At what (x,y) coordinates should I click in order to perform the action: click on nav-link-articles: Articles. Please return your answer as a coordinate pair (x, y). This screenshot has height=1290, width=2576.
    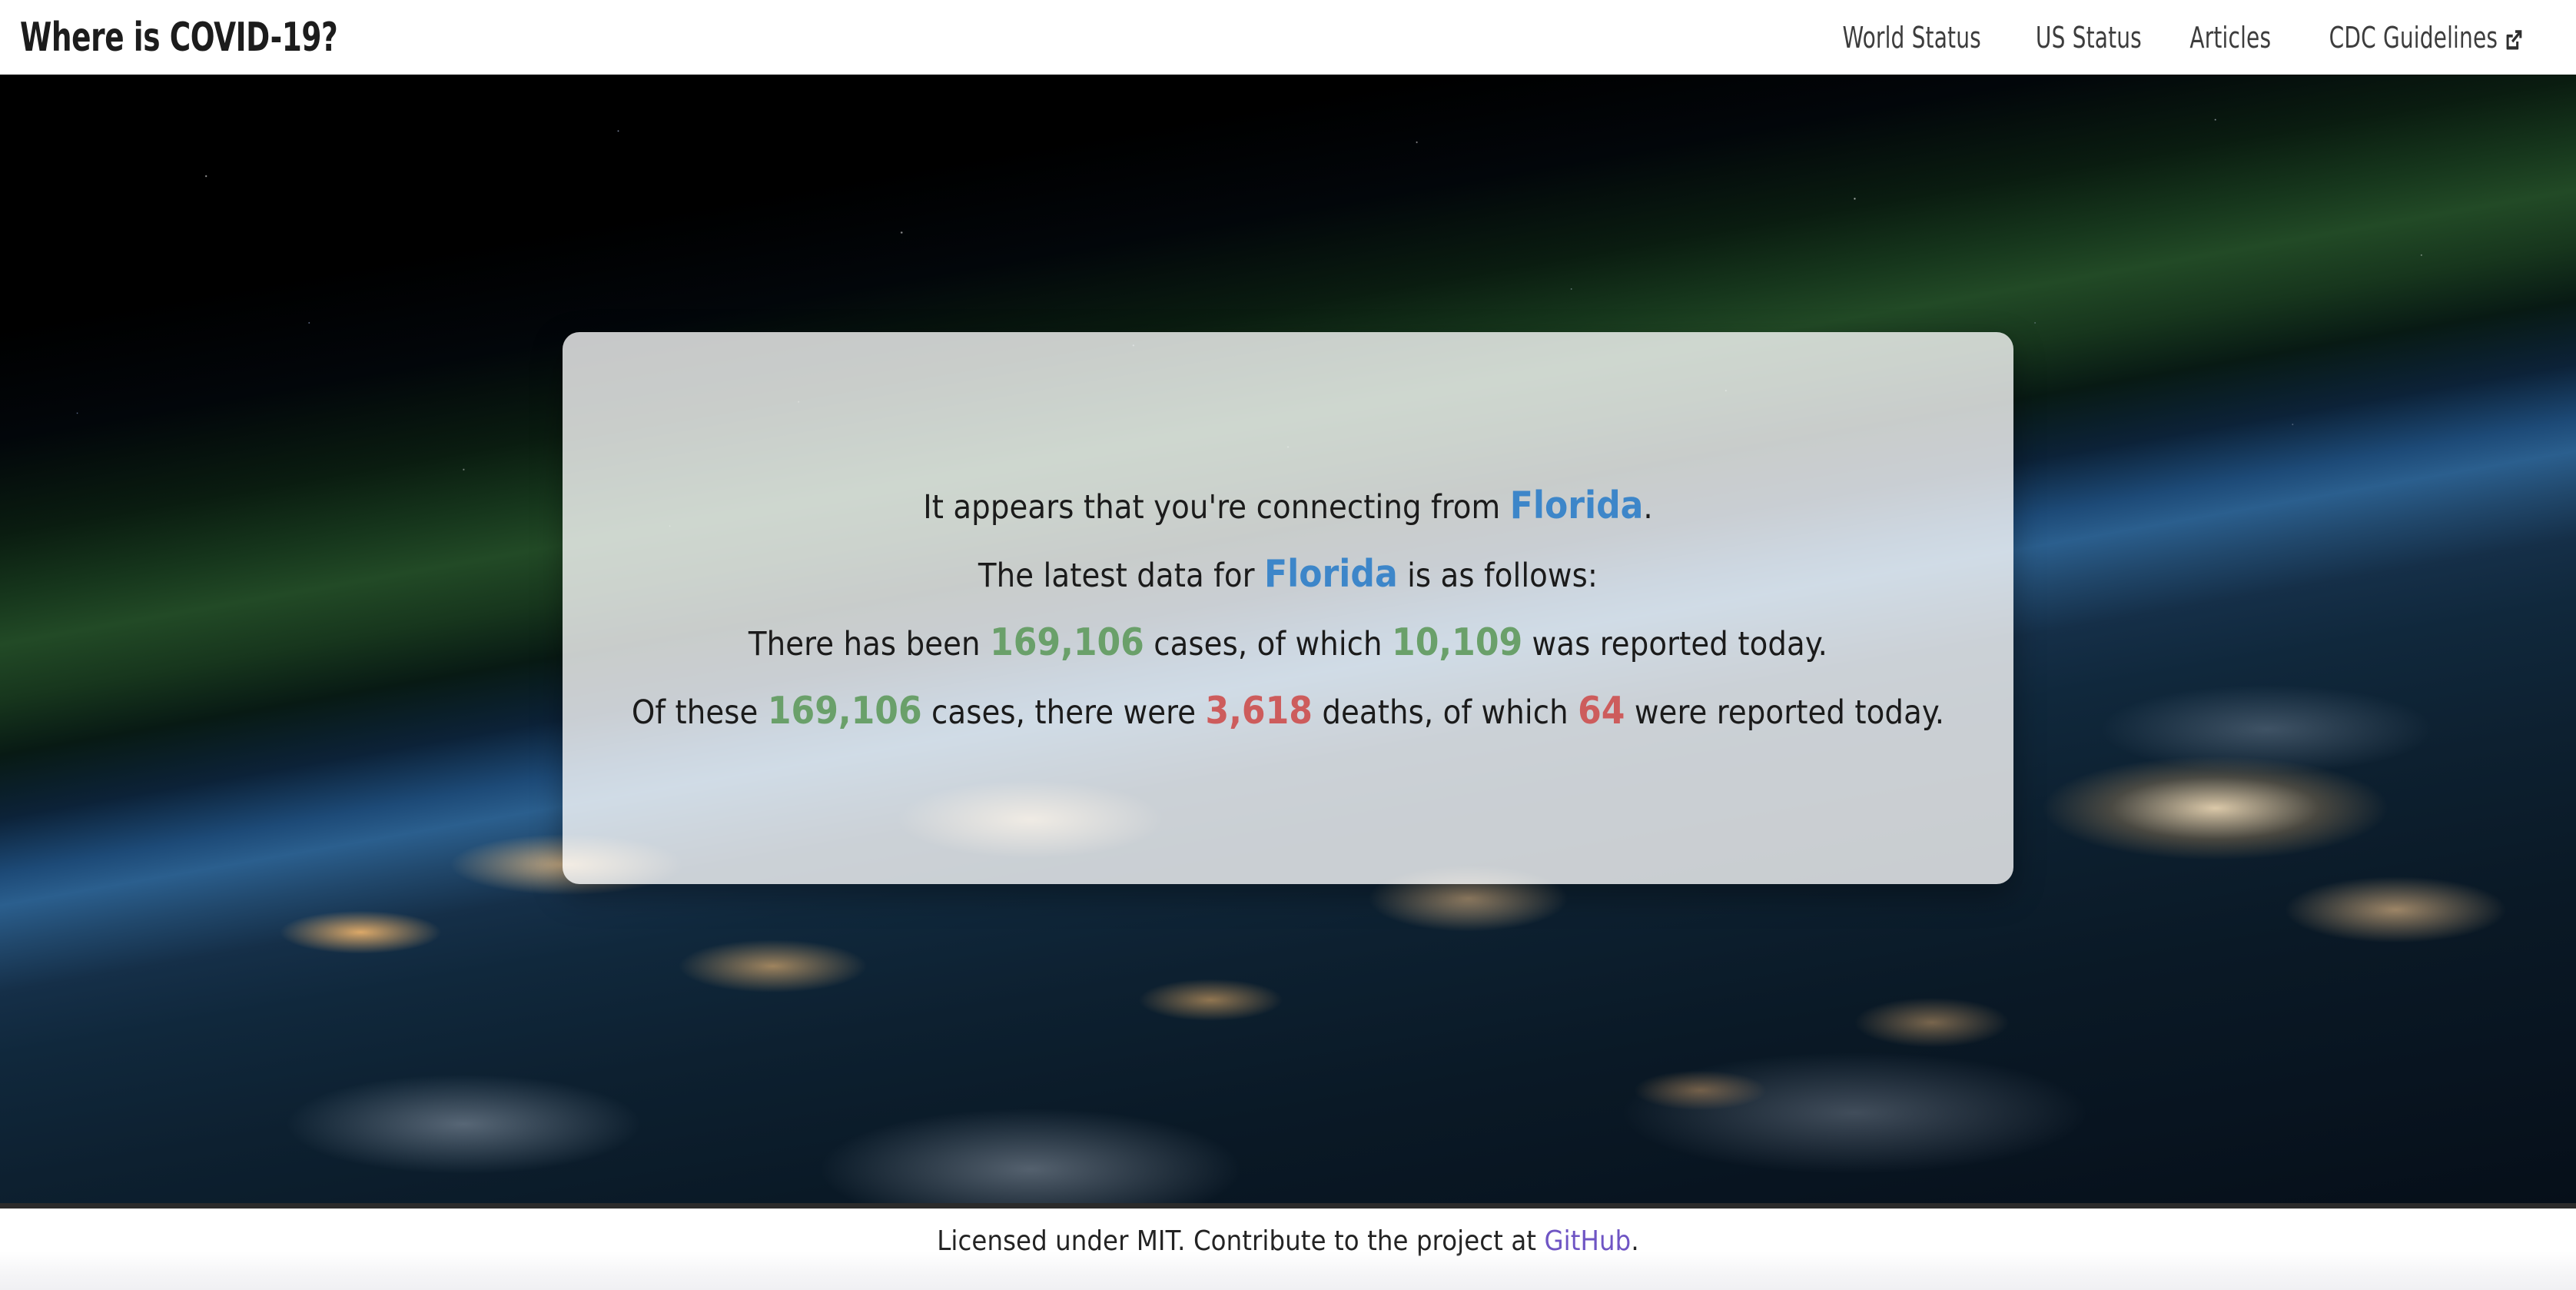
    Looking at the image, I should click on (2219, 37).